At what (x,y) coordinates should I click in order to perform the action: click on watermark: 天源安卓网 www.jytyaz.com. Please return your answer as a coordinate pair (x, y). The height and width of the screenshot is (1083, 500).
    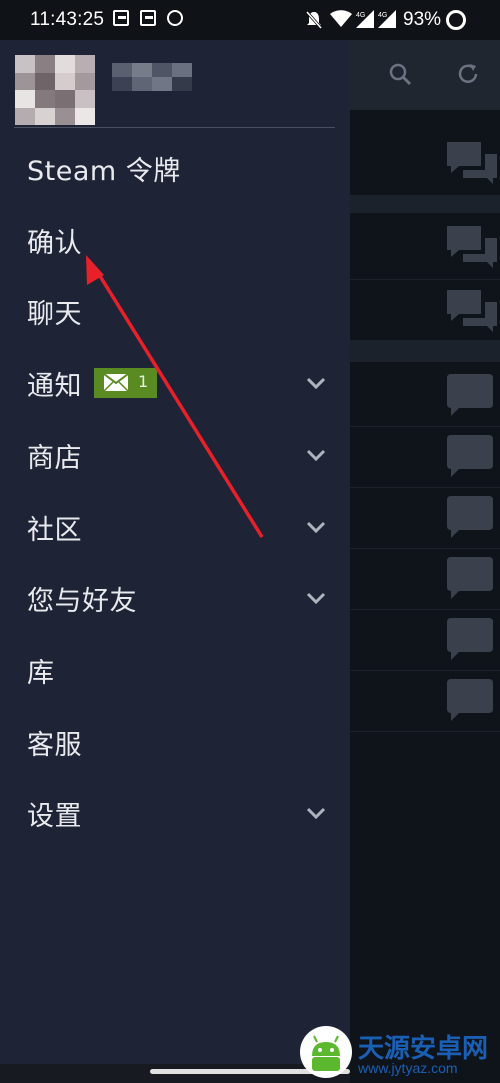
    Looking at the image, I should click on (400, 1054).